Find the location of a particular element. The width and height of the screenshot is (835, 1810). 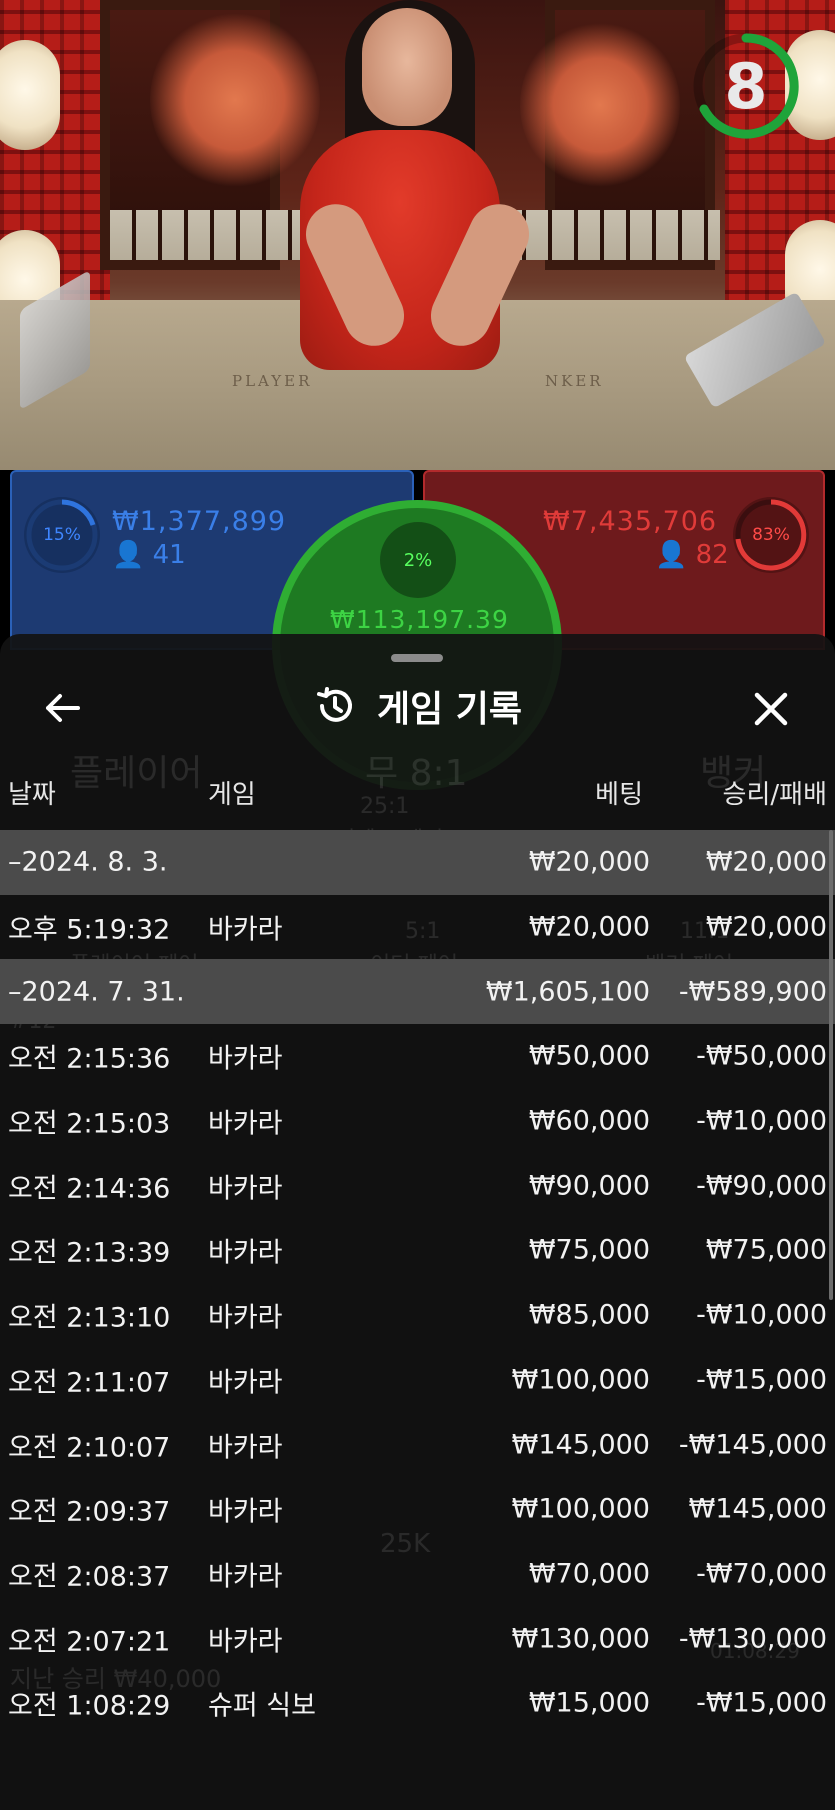

row-bet: ₩145,000 is located at coordinates (580, 1445).